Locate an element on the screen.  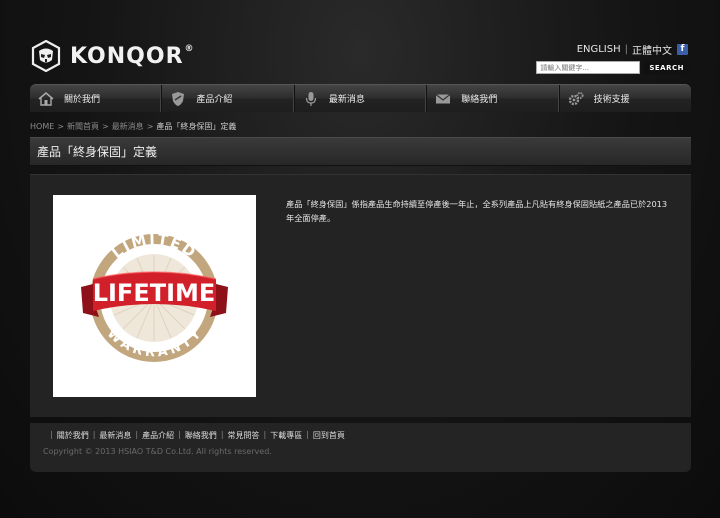
search-form: SEARCH is located at coordinates (613, 67).